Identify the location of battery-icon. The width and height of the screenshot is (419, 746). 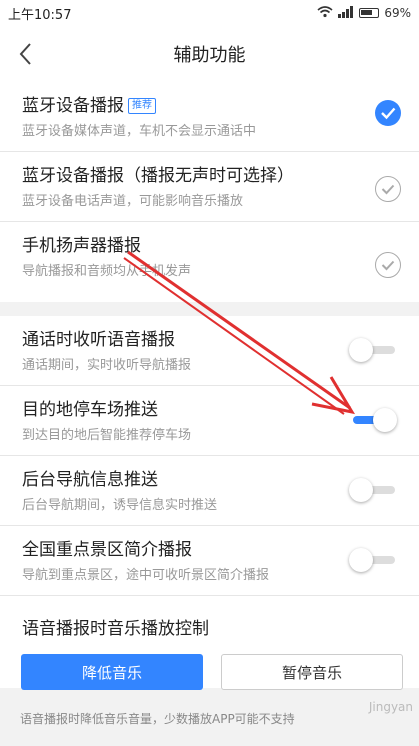
(369, 13).